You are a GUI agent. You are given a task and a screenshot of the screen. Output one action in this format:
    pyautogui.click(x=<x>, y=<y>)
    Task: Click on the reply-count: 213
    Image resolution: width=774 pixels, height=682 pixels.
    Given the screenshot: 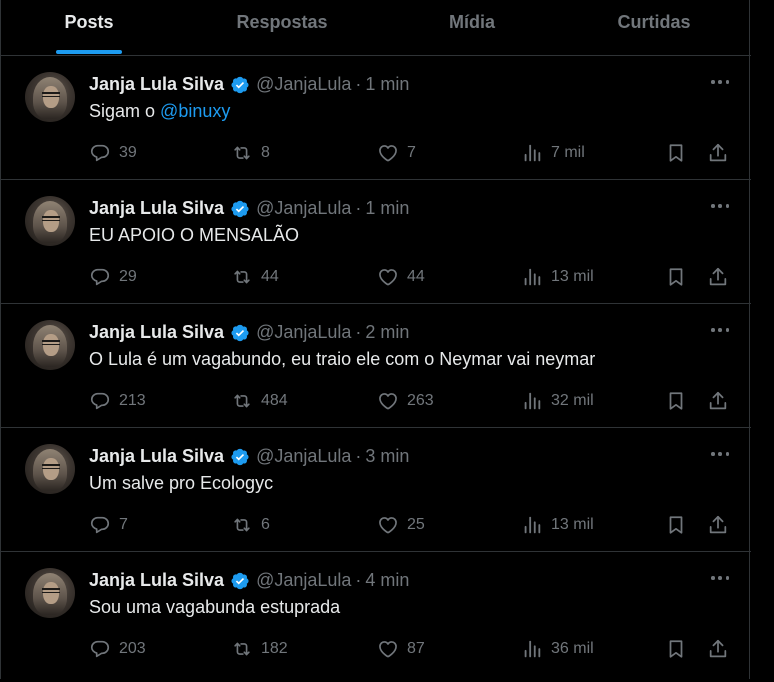 What is the action you would take?
    pyautogui.click(x=132, y=400)
    